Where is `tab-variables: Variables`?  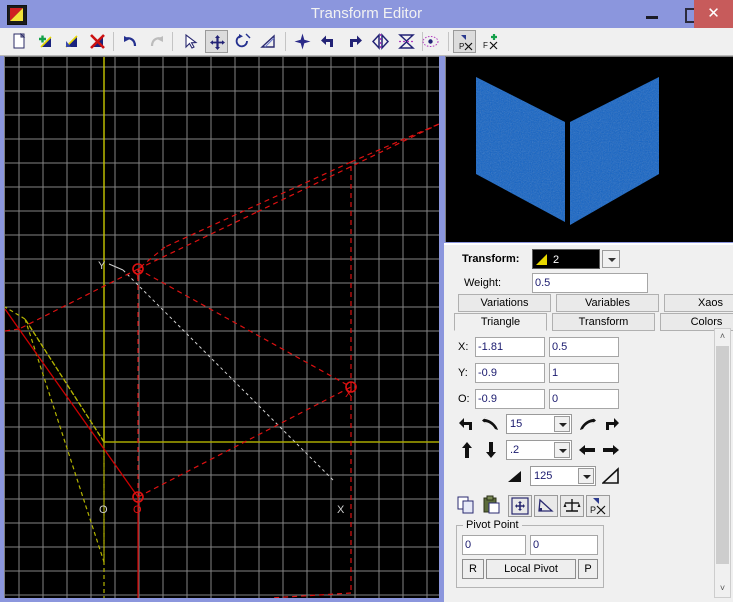
tab-variables: Variables is located at coordinates (607, 303).